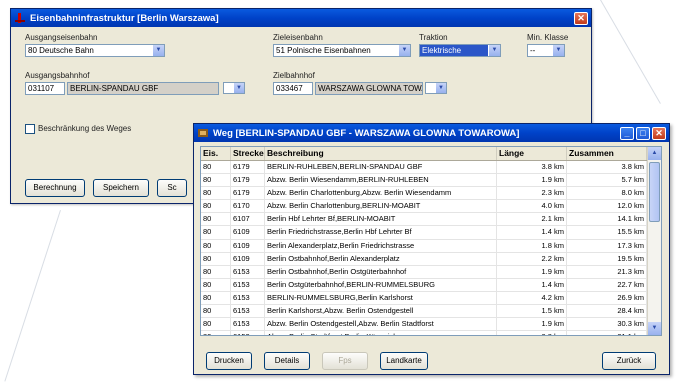  I want to click on vertical-scrollbar: ▲ ▼, so click(654, 241).